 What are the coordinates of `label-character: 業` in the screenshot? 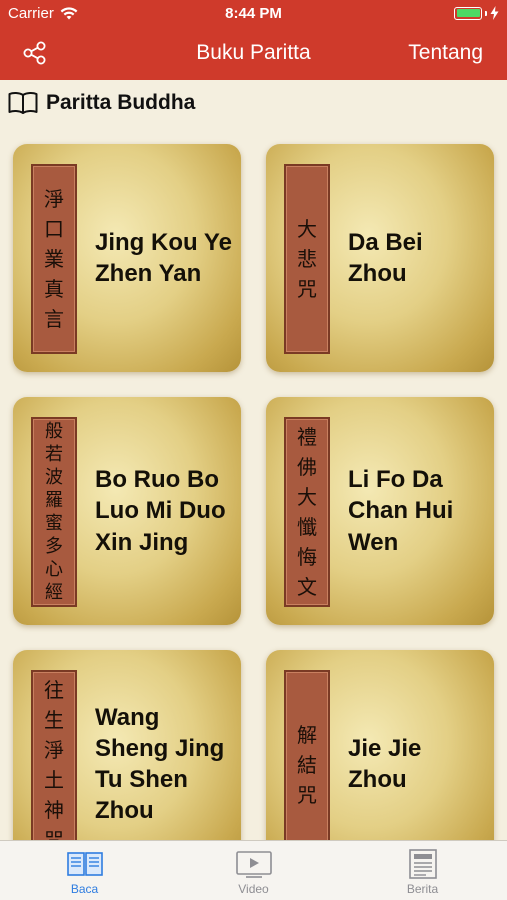 It's located at (54, 259).